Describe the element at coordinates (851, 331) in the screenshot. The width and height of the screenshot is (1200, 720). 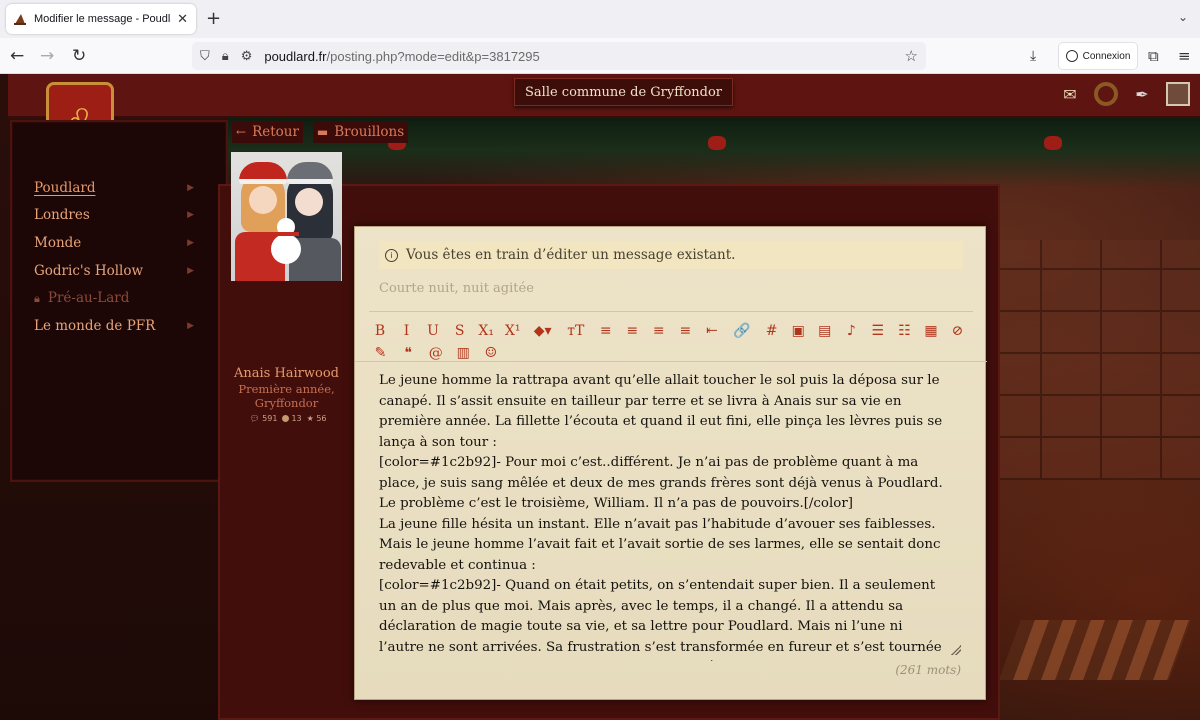
I see `music-icon: ♪` at that location.